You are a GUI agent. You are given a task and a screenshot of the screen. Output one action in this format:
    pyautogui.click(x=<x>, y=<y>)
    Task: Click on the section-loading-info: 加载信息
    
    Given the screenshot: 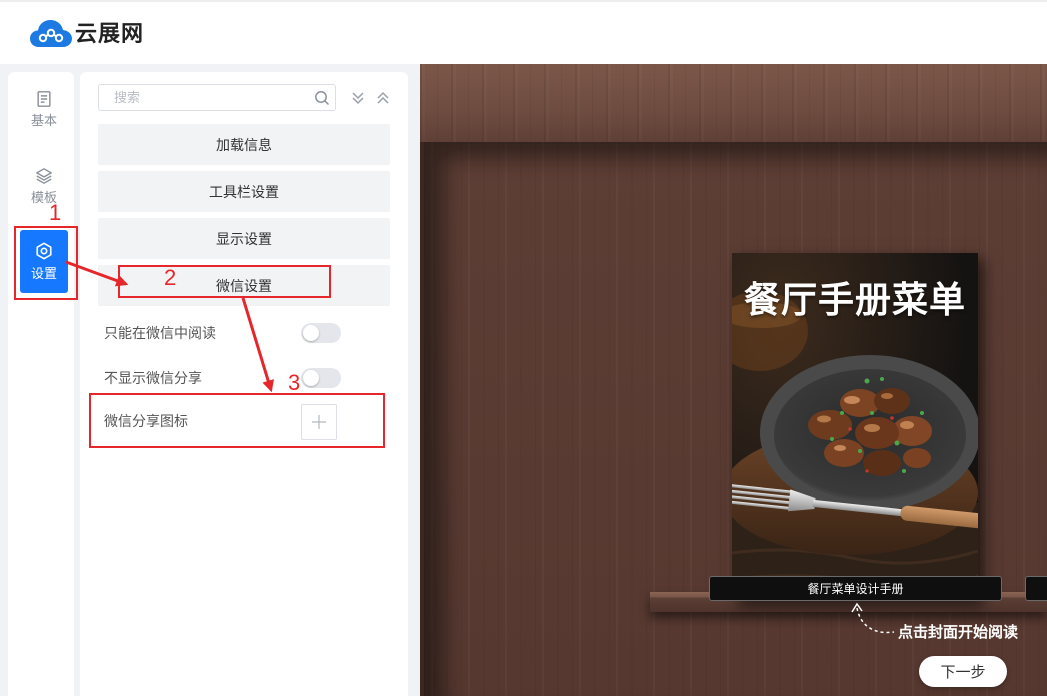 What is the action you would take?
    pyautogui.click(x=244, y=144)
    